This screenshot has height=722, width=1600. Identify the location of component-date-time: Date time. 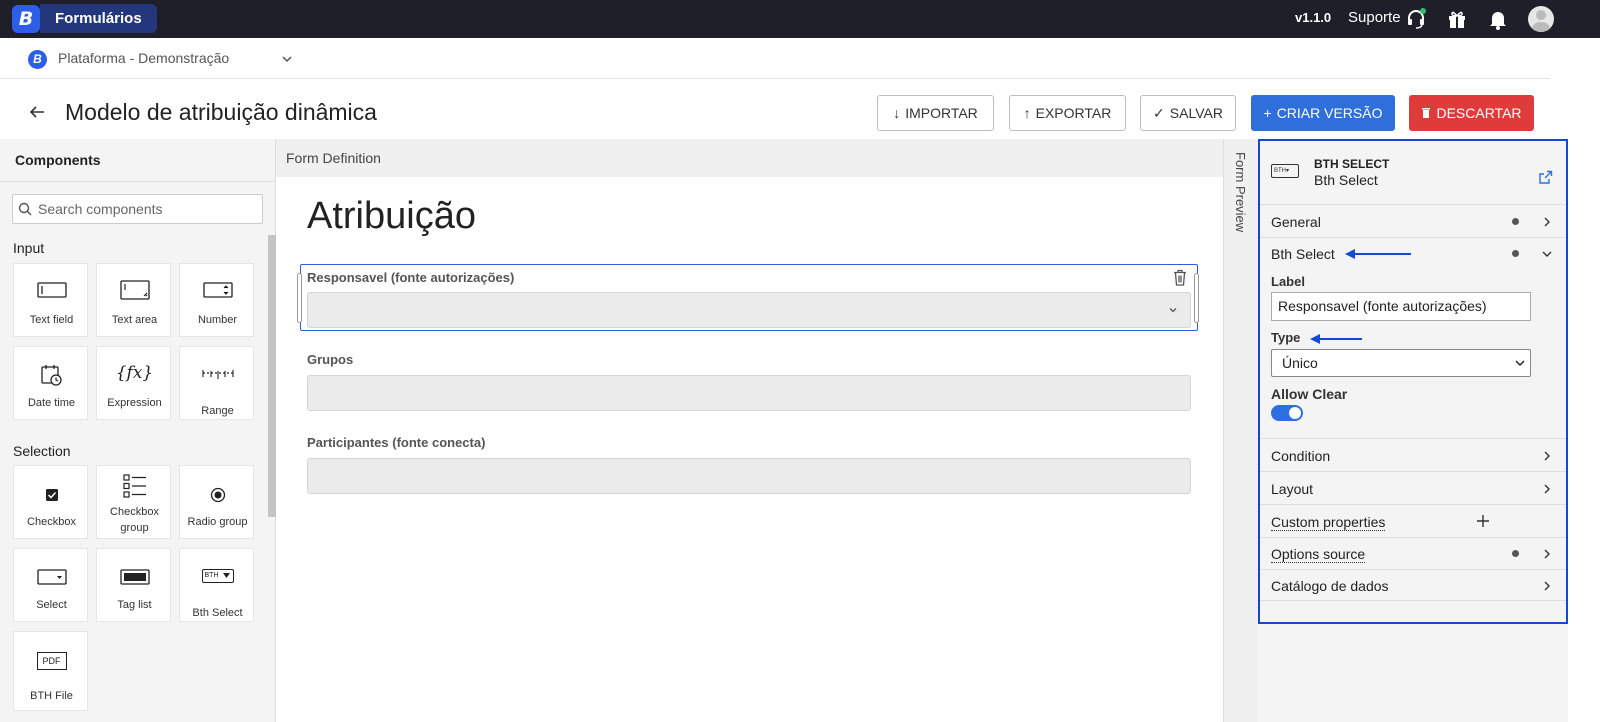
(50, 383).